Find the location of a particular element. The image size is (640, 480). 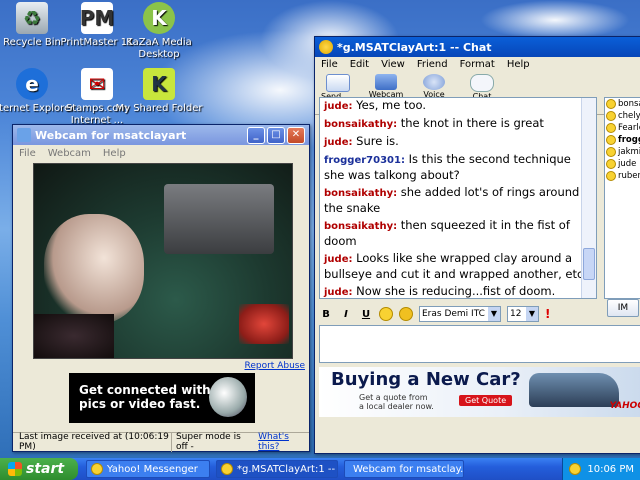

webcam-titlebar: Webcam for msatclayart _ □ ✕ is located at coordinates (161, 135).